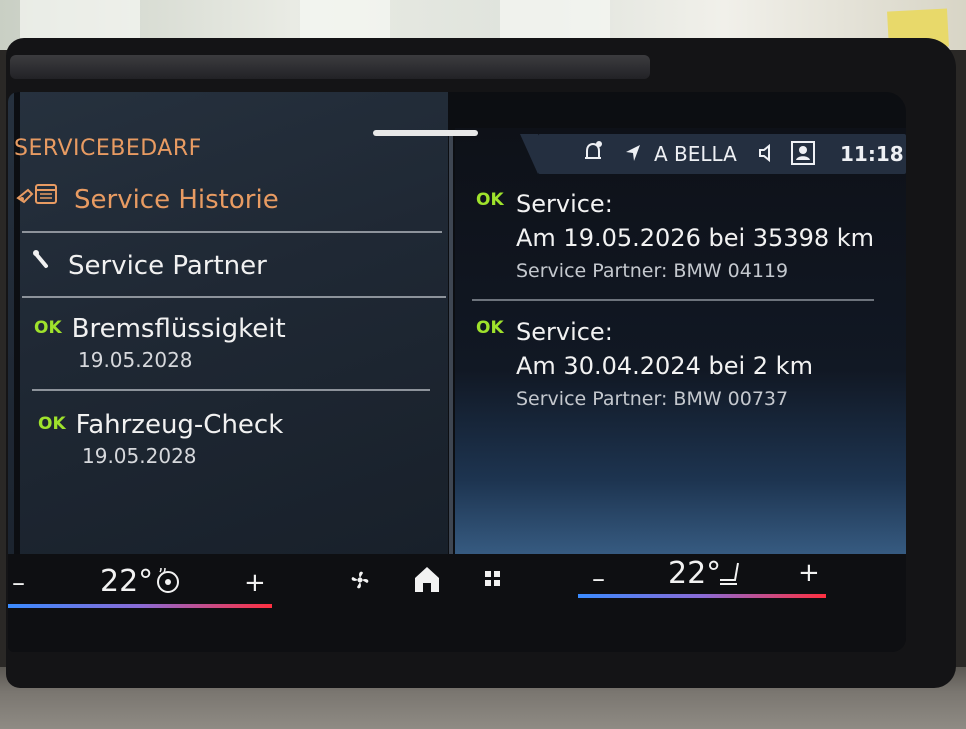 The image size is (966, 729). I want to click on profile-icon, so click(803, 155).